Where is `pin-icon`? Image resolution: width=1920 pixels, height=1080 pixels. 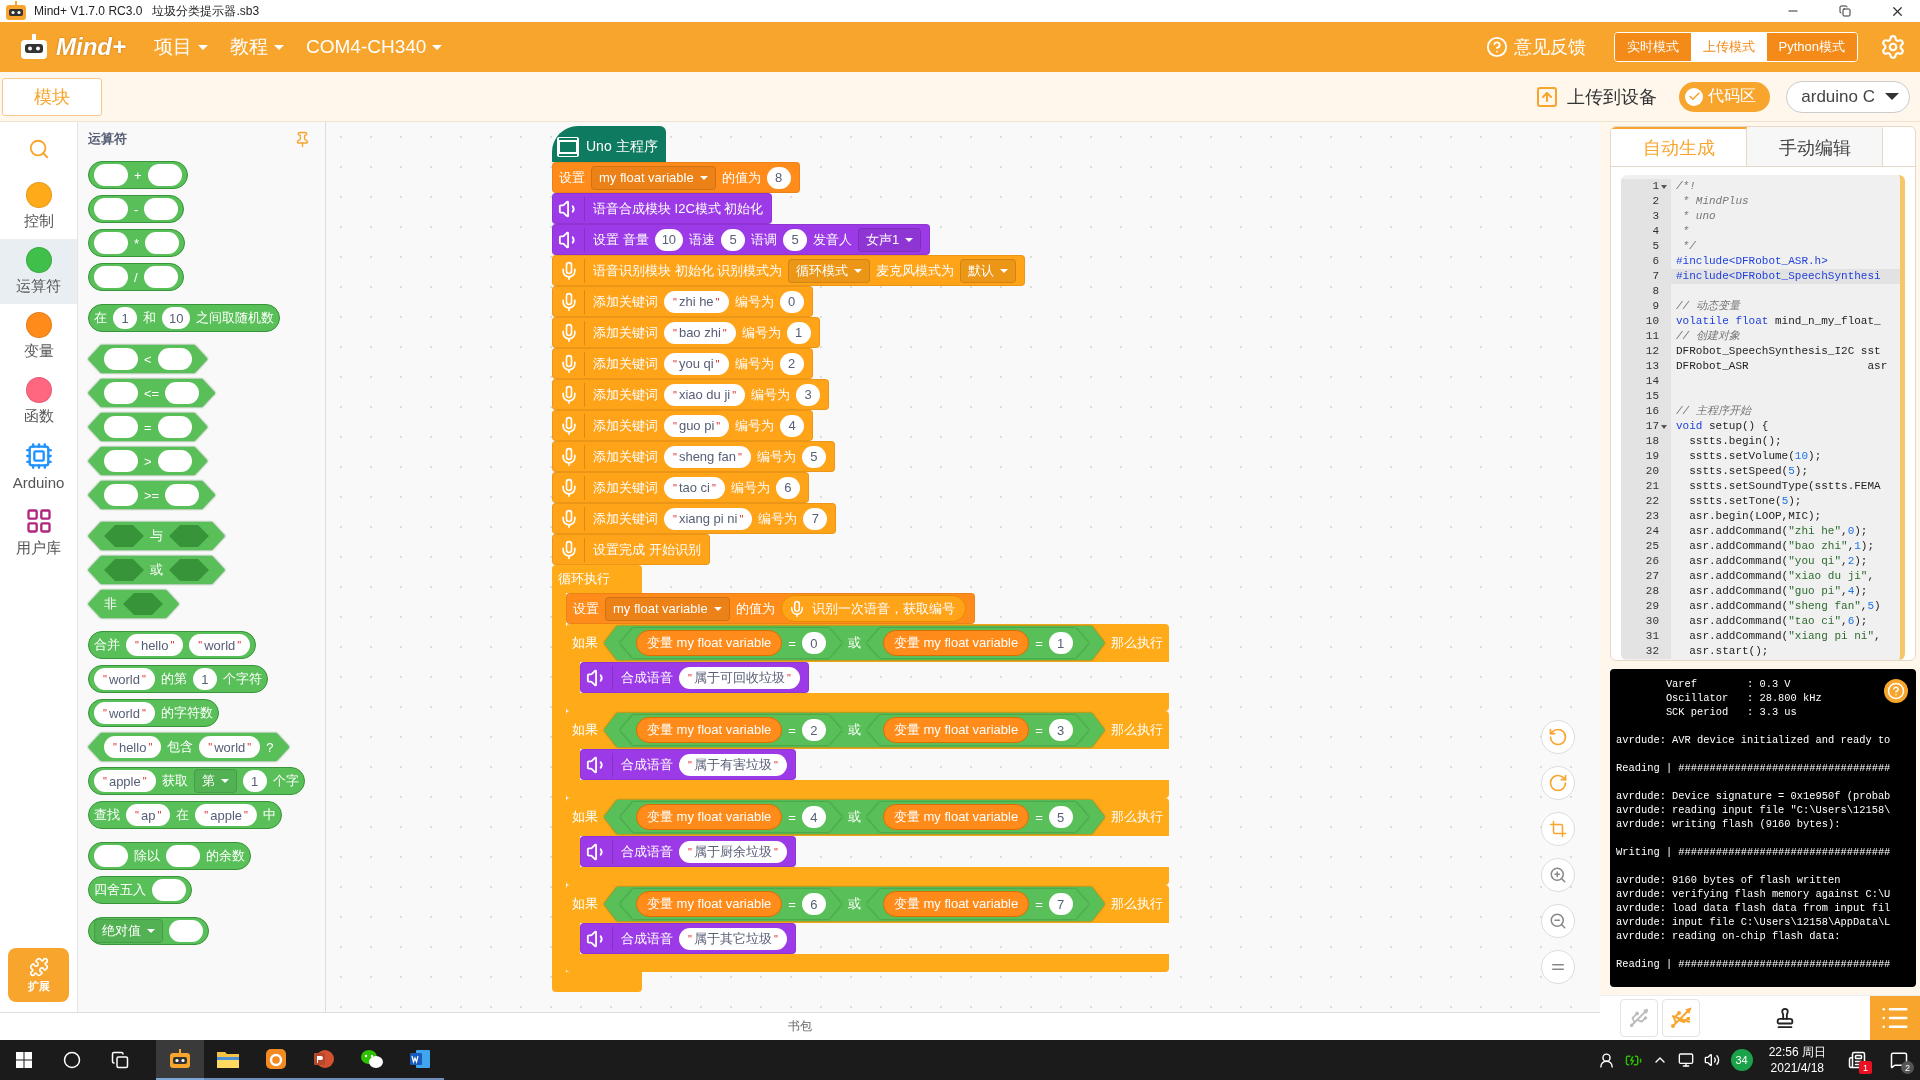 pin-icon is located at coordinates (302, 139).